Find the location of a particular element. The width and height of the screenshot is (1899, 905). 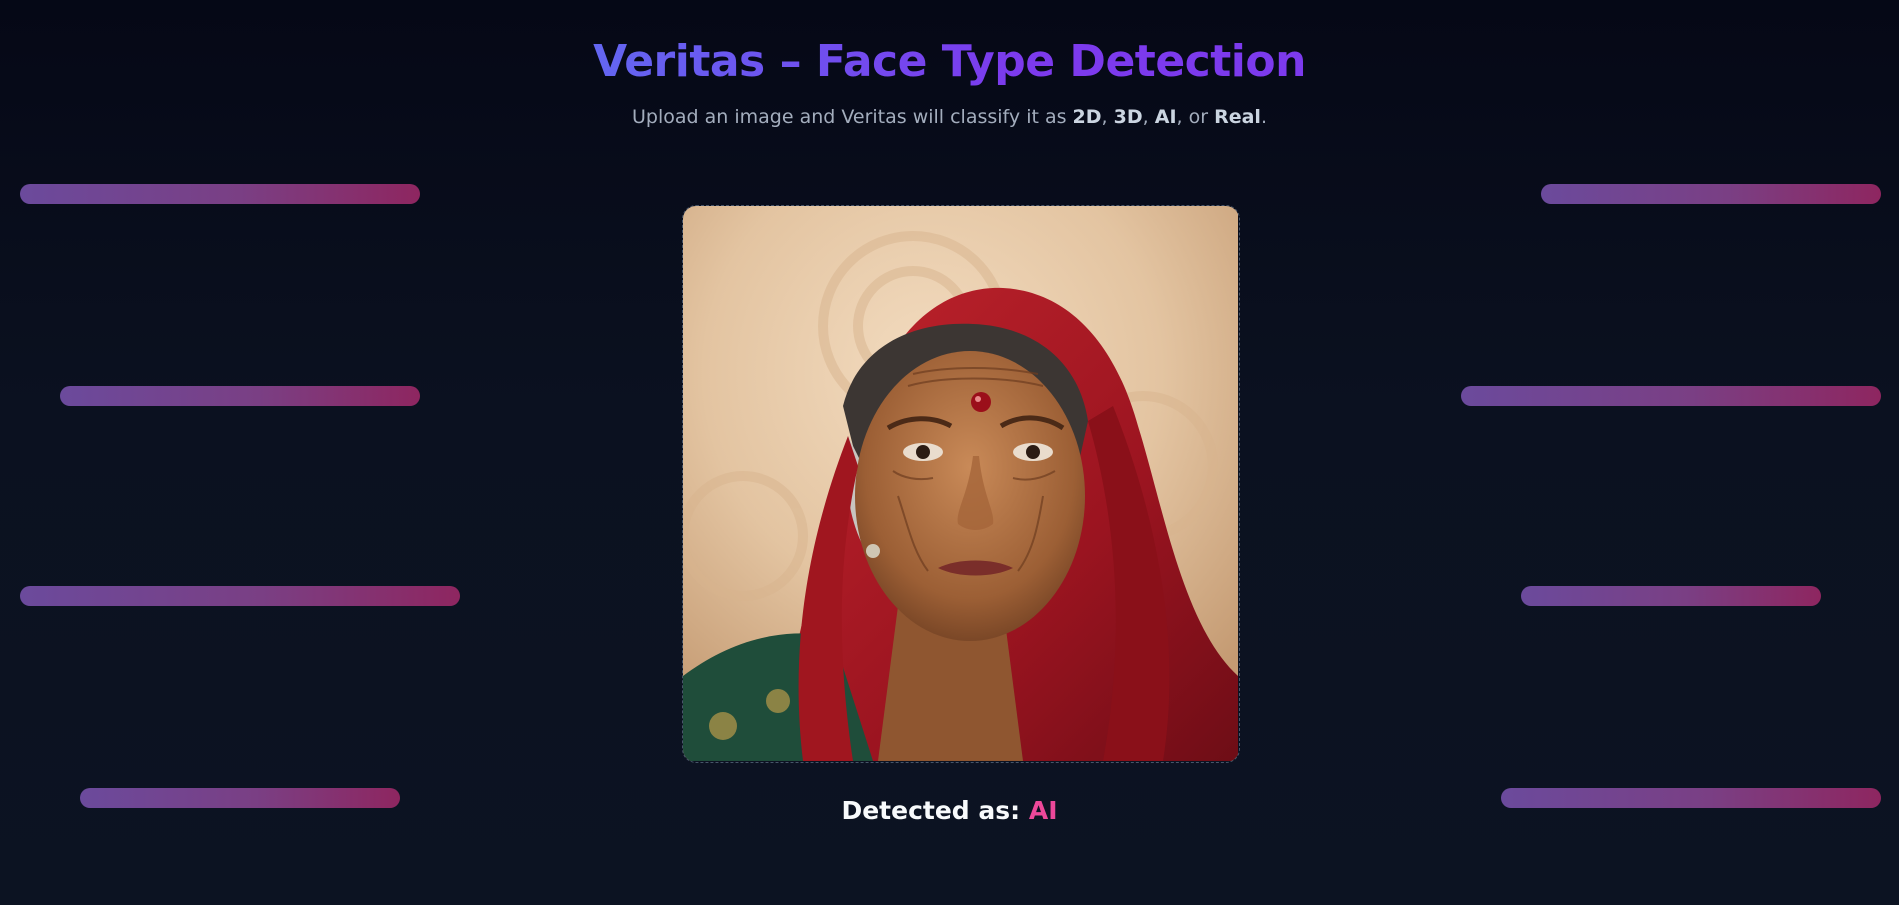

result-label: Detected as: is located at coordinates (935, 810).